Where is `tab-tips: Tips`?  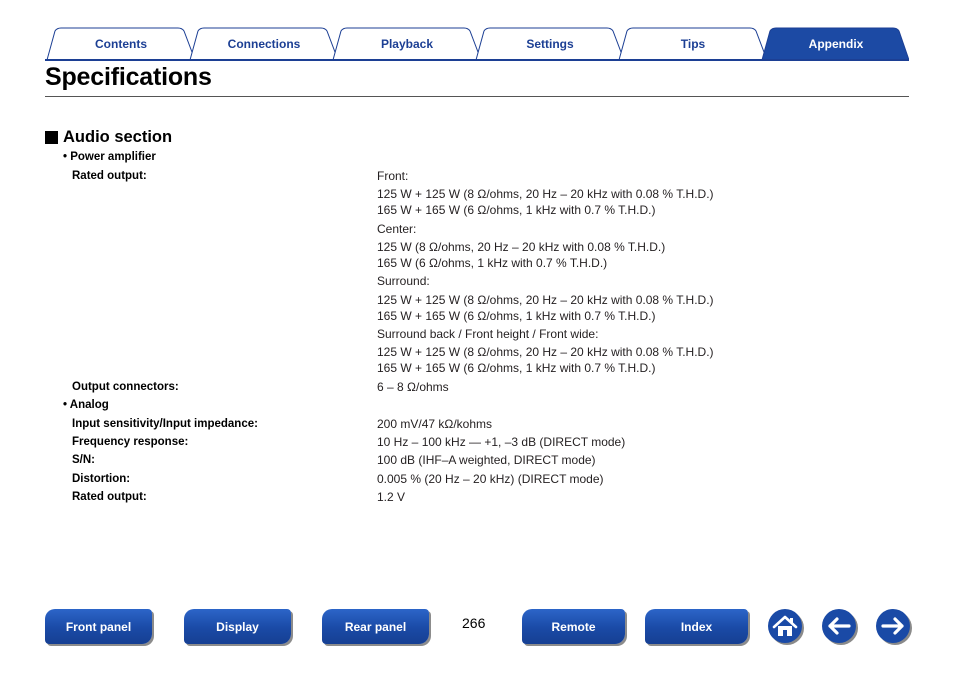 tab-tips: Tips is located at coordinates (693, 43).